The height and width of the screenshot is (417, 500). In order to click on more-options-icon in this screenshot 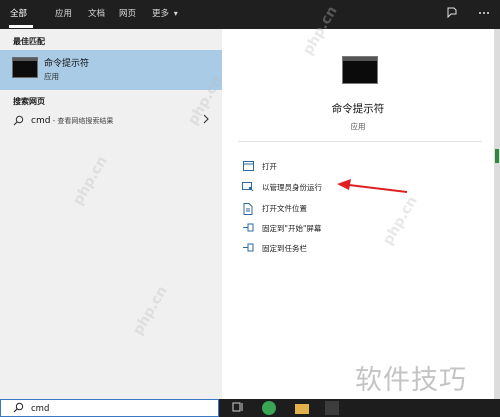, I will do `click(484, 14)`.